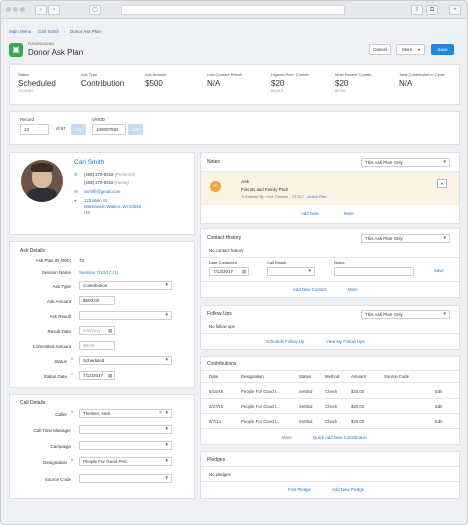  What do you see at coordinates (358, 376) in the screenshot?
I see `column-header: Amount` at bounding box center [358, 376].